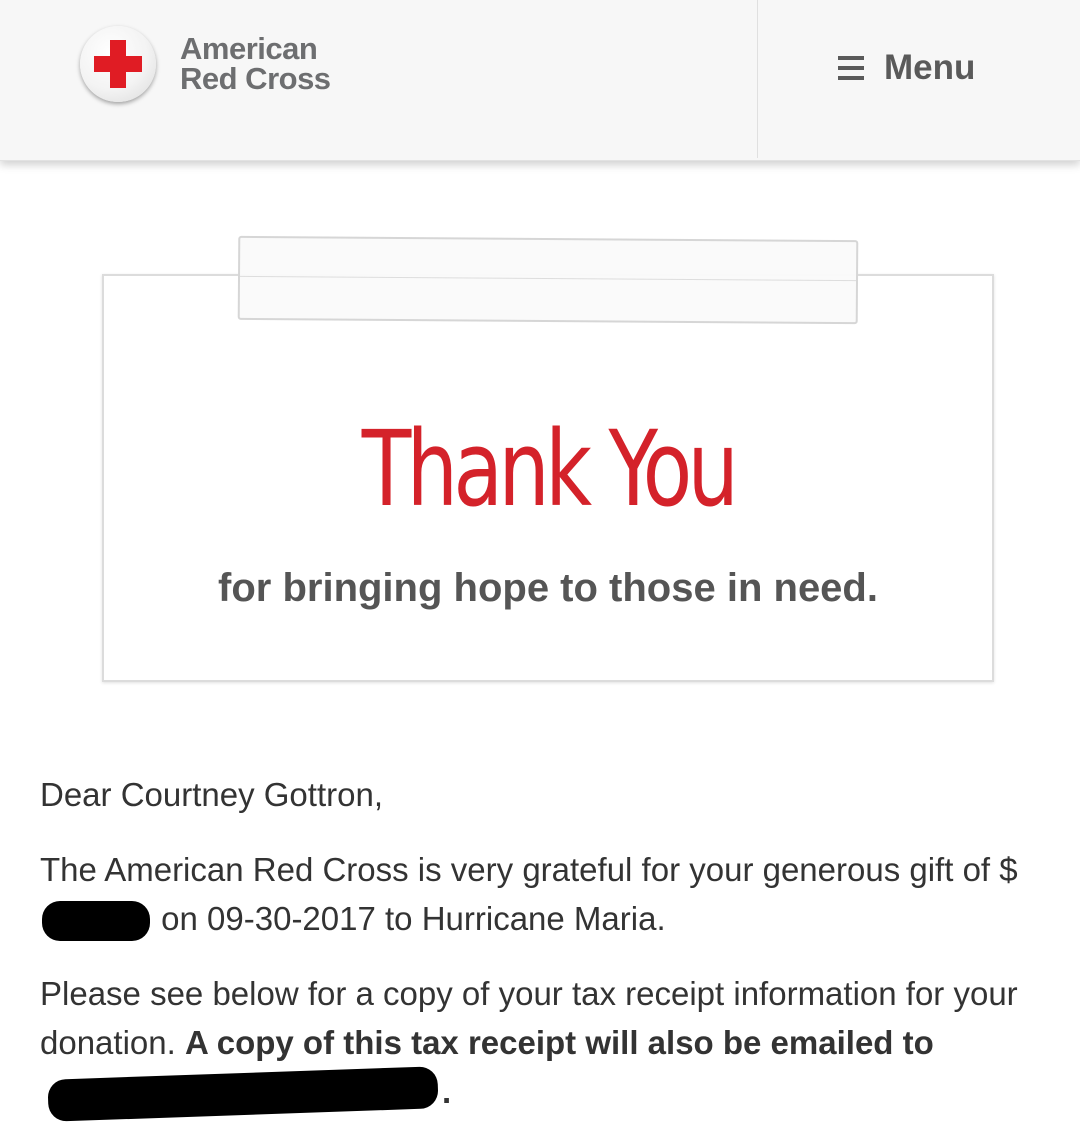 Image resolution: width=1080 pixels, height=1142 pixels. I want to click on thank-you-tagline: for bringing hope to those in need., so click(548, 588).